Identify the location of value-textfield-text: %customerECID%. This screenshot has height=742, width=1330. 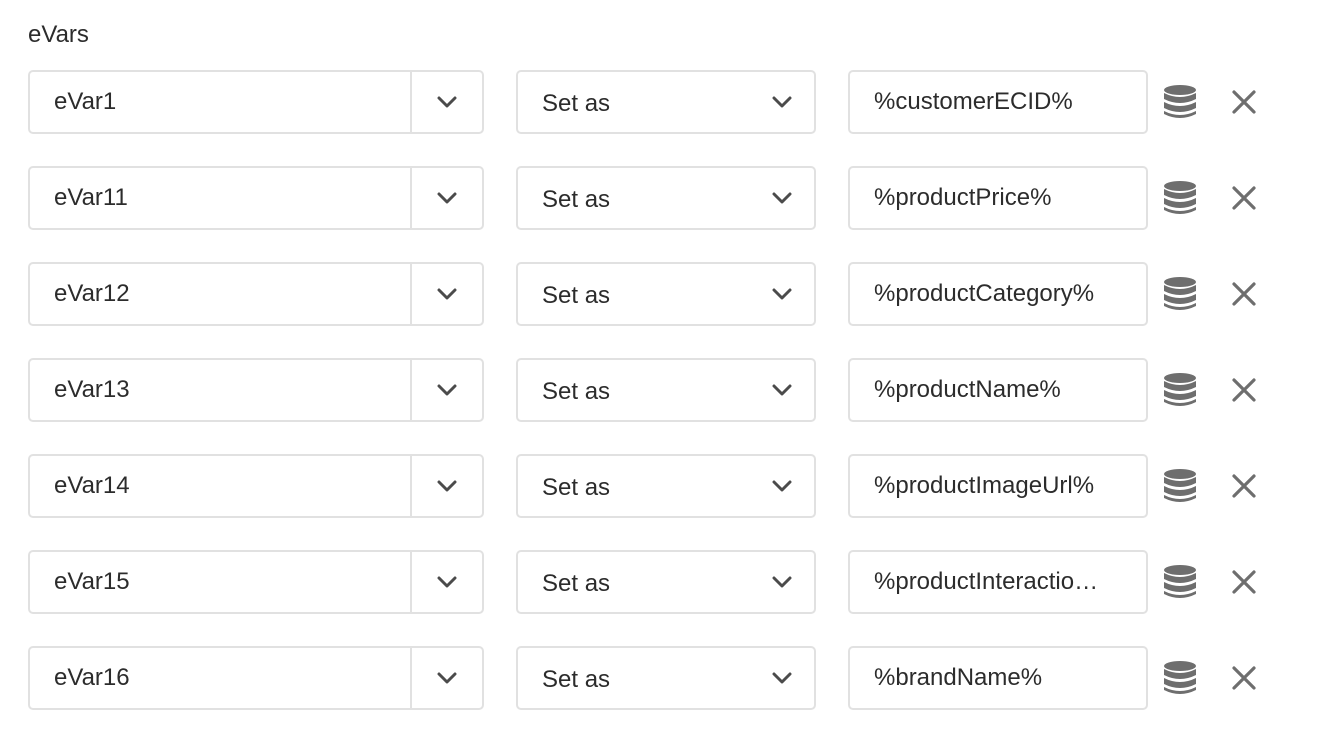
(973, 101).